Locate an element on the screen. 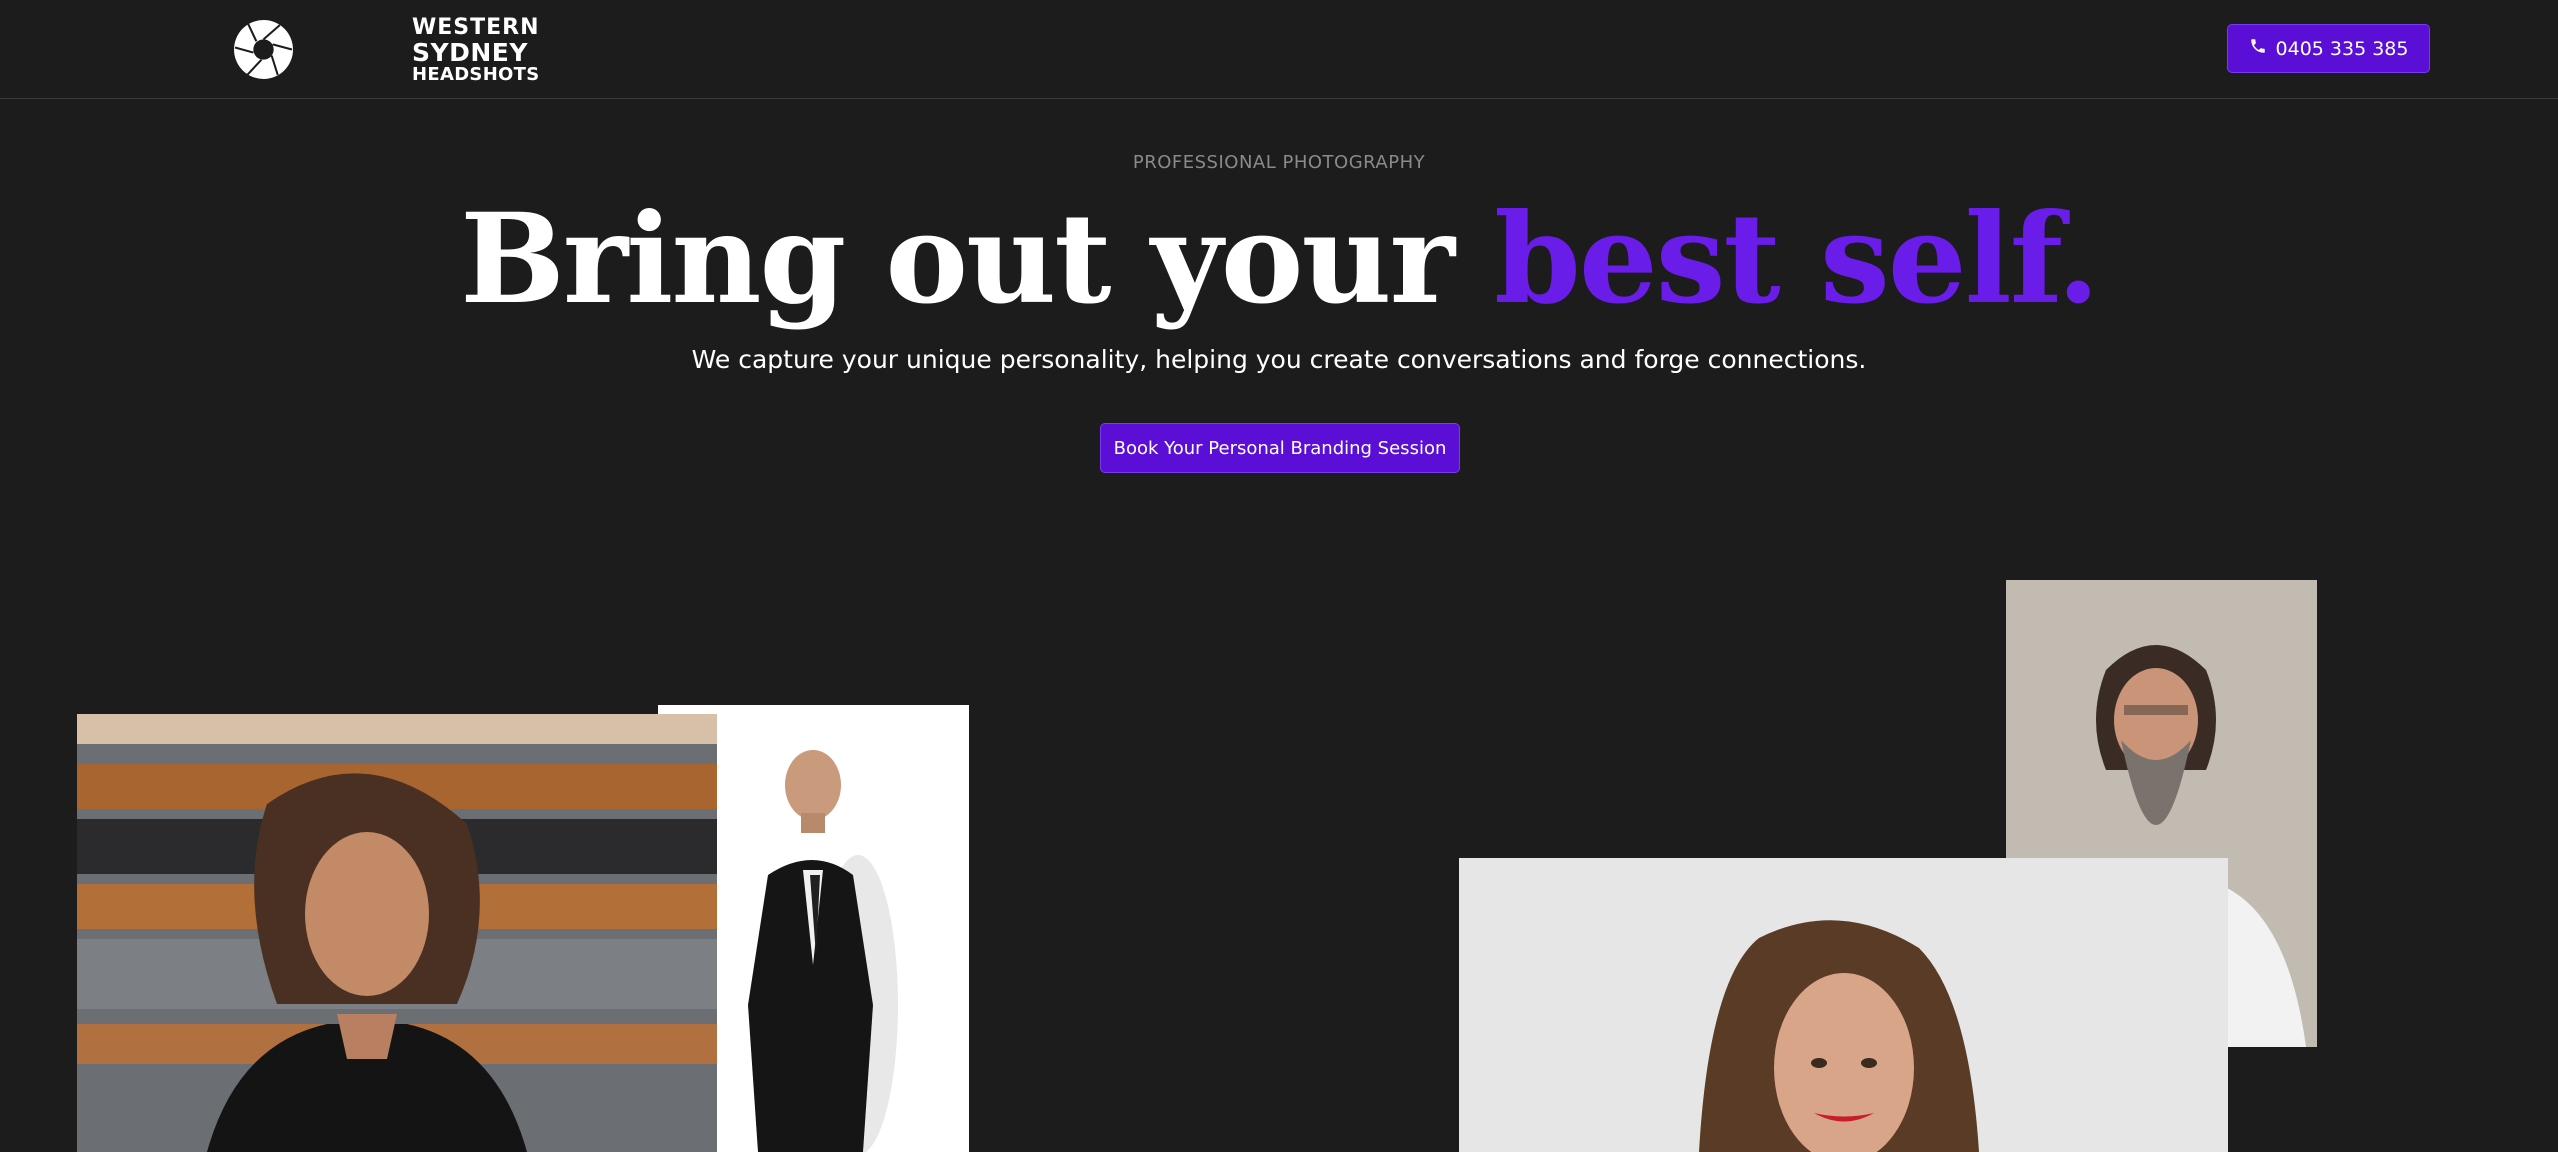 The image size is (2558, 1152). logo-line-2: SYDNEY is located at coordinates (470, 52).